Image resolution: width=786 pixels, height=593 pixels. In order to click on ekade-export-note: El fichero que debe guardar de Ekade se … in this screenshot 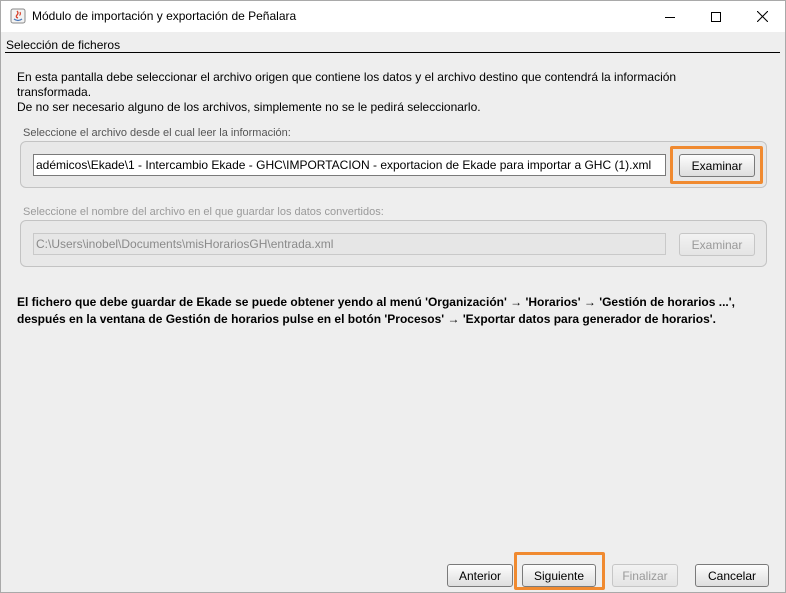, I will do `click(387, 311)`.